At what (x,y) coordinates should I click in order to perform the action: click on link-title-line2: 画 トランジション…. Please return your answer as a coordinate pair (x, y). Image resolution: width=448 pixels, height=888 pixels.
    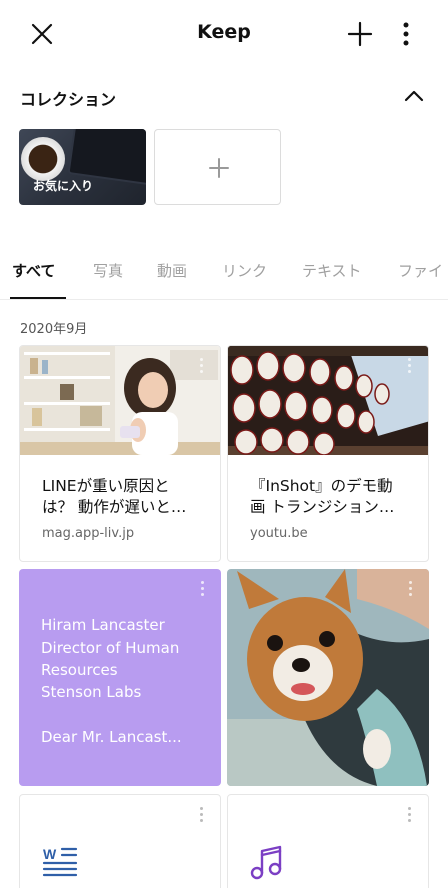
    Looking at the image, I should click on (322, 507).